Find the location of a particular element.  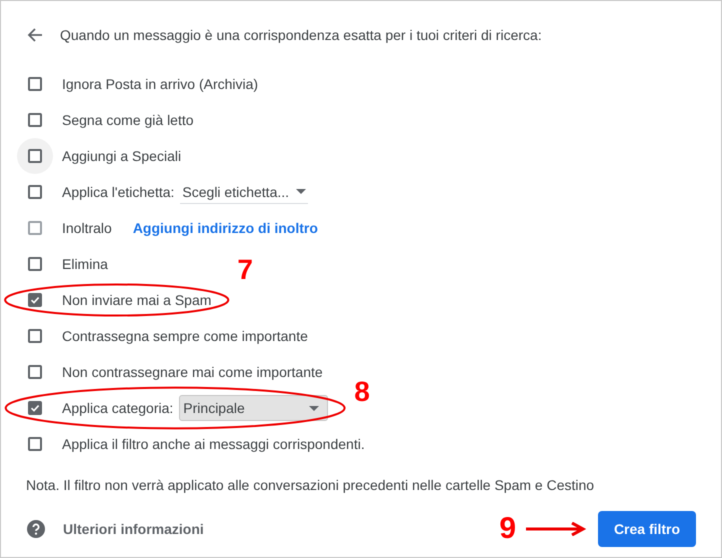

annotation-number: 8 is located at coordinates (362, 392).